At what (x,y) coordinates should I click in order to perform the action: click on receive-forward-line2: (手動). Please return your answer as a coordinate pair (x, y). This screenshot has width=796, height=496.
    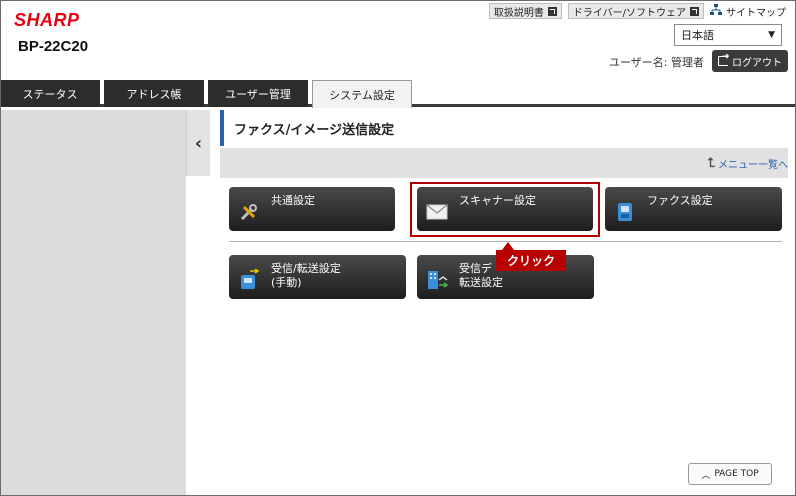
    Looking at the image, I should click on (286, 282).